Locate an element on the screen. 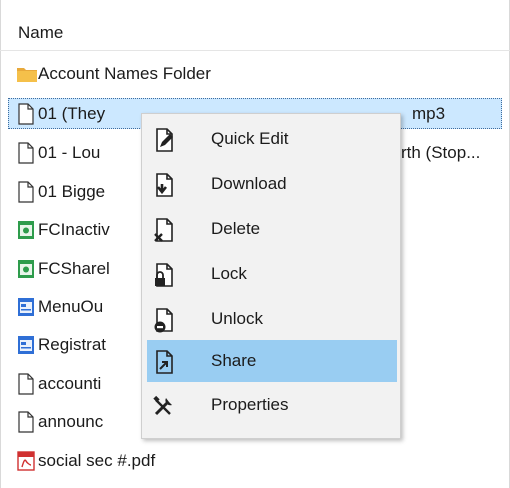 Image resolution: width=510 pixels, height=488 pixels. menu-item-delete: Delete is located at coordinates (271, 230).